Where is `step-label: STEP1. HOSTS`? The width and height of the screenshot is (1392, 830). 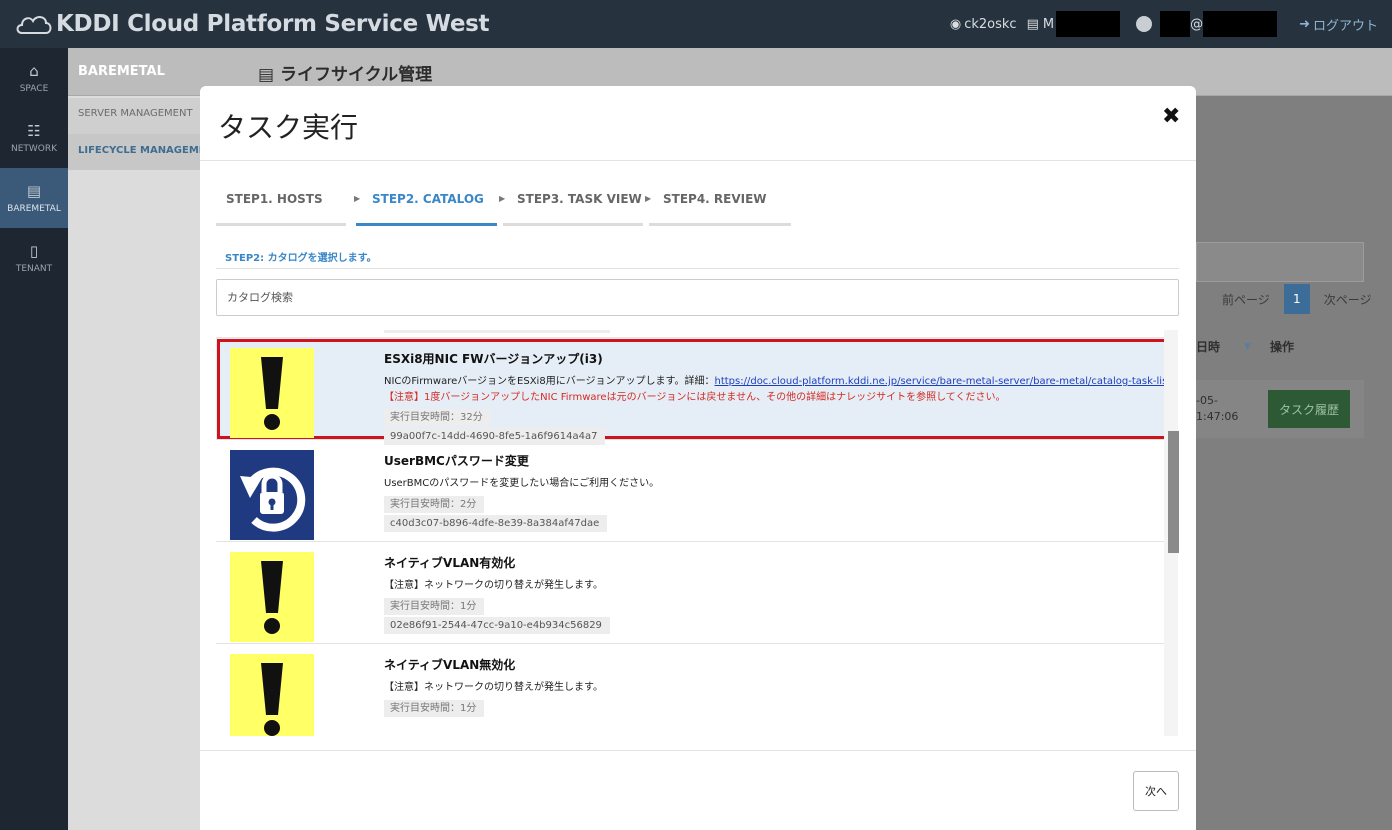
step-label: STEP1. HOSTS is located at coordinates (274, 199).